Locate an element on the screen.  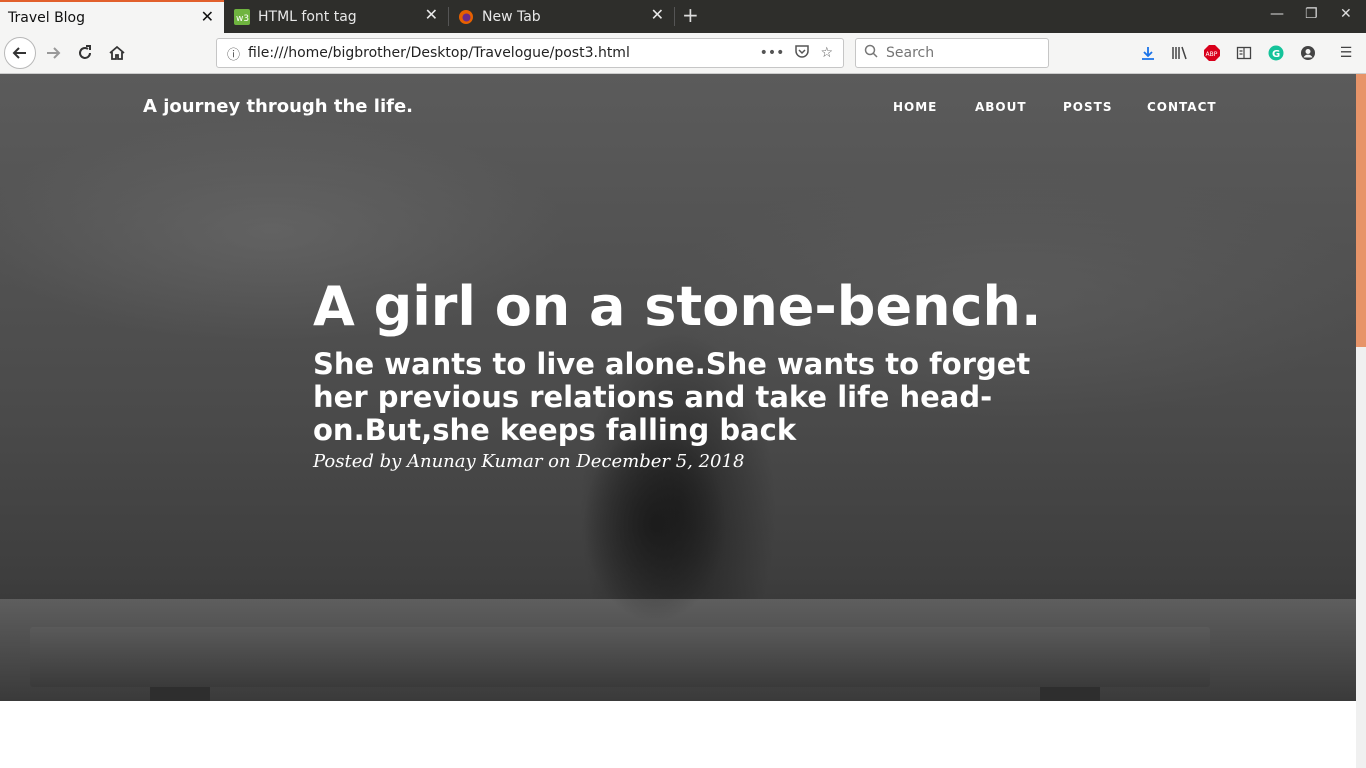
reload-icon is located at coordinates (85, 53).